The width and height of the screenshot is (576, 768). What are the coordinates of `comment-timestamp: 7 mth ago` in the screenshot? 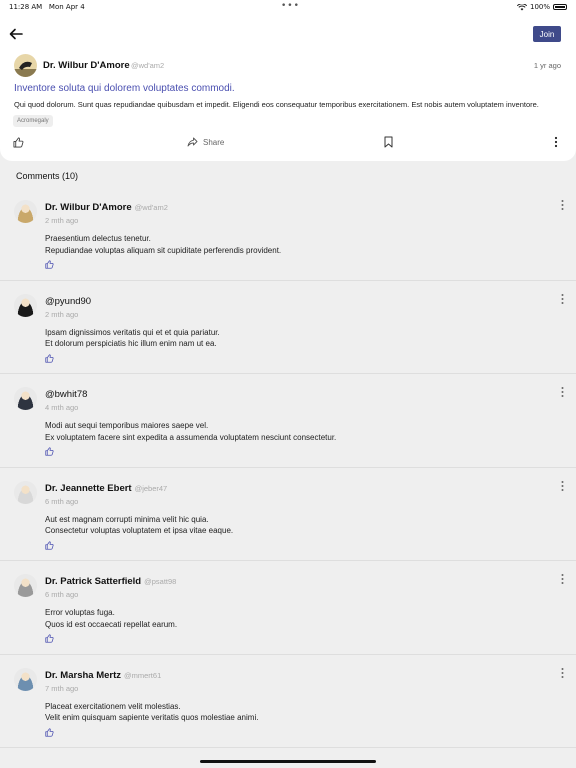 It's located at (62, 688).